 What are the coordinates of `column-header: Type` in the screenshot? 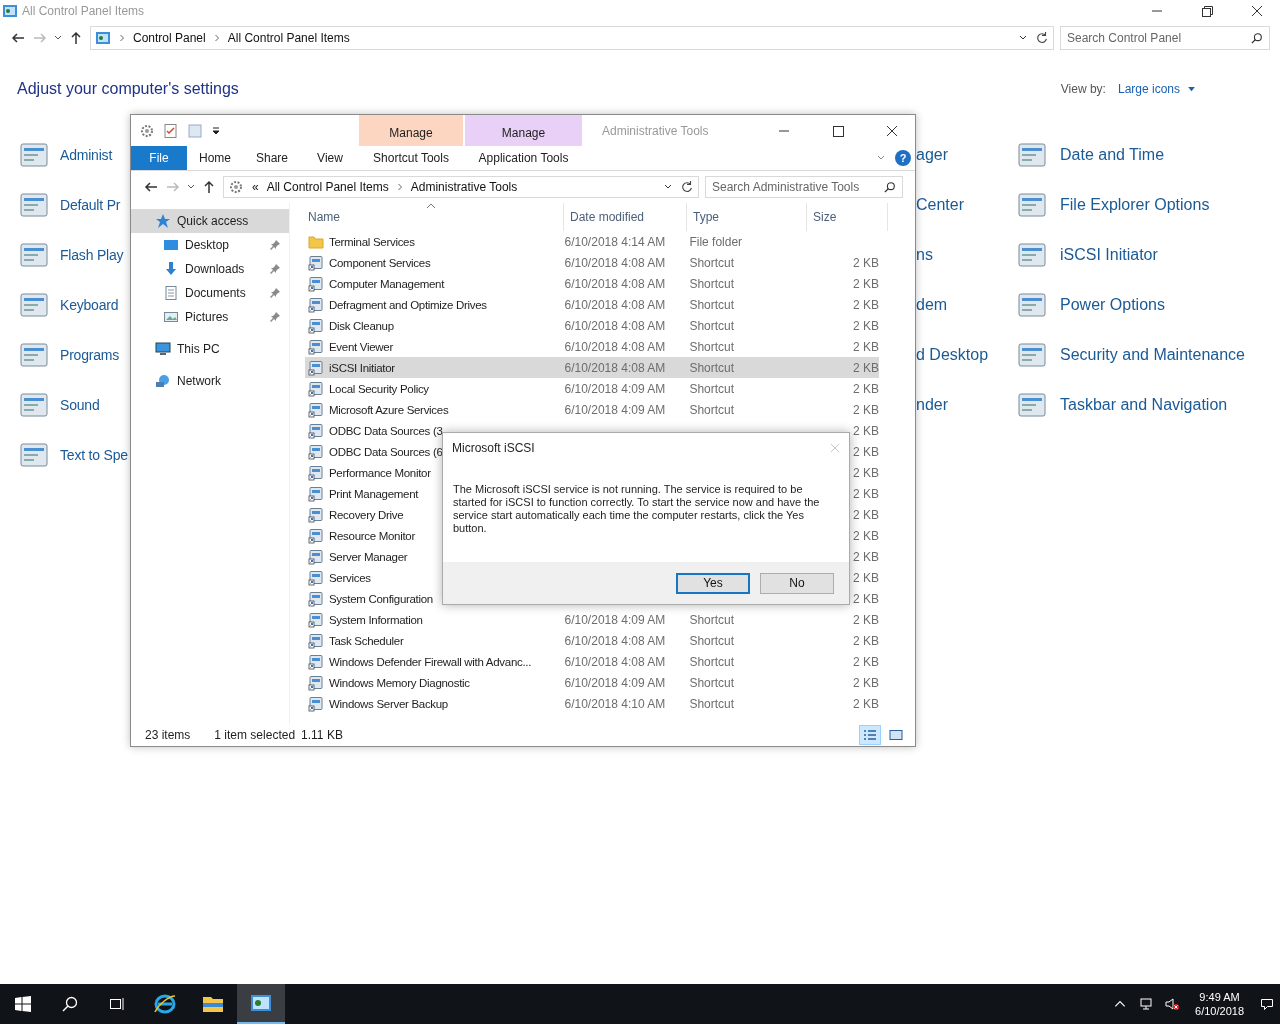 It's located at (747, 217).